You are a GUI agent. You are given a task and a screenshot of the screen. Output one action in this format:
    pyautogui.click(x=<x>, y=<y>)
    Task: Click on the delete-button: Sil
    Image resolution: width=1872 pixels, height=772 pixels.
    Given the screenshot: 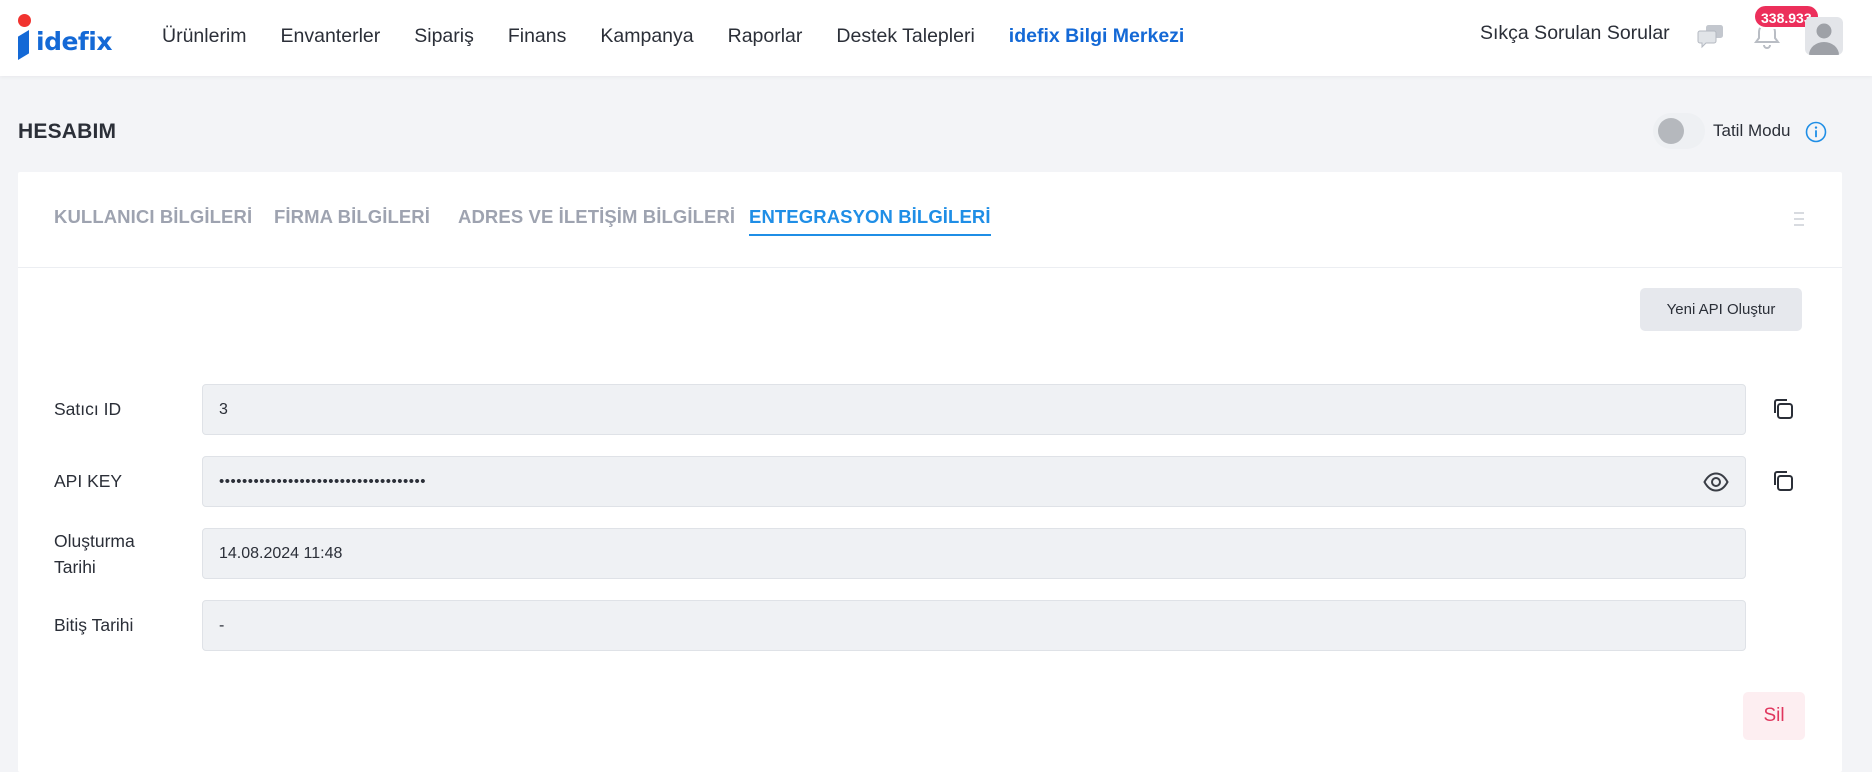 What is the action you would take?
    pyautogui.click(x=1774, y=716)
    